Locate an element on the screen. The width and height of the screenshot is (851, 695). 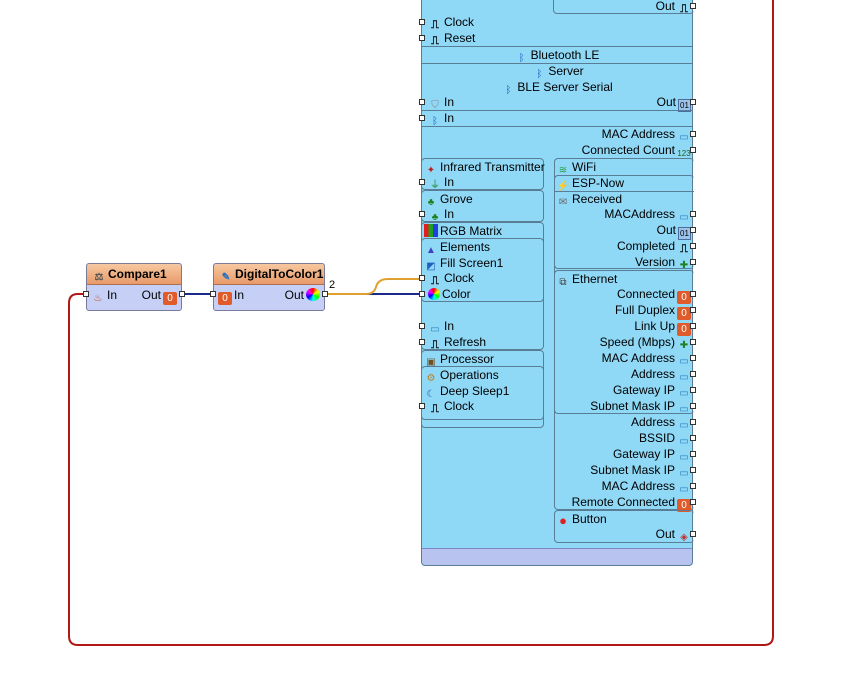
reset-pin is located at coordinates (422, 38).